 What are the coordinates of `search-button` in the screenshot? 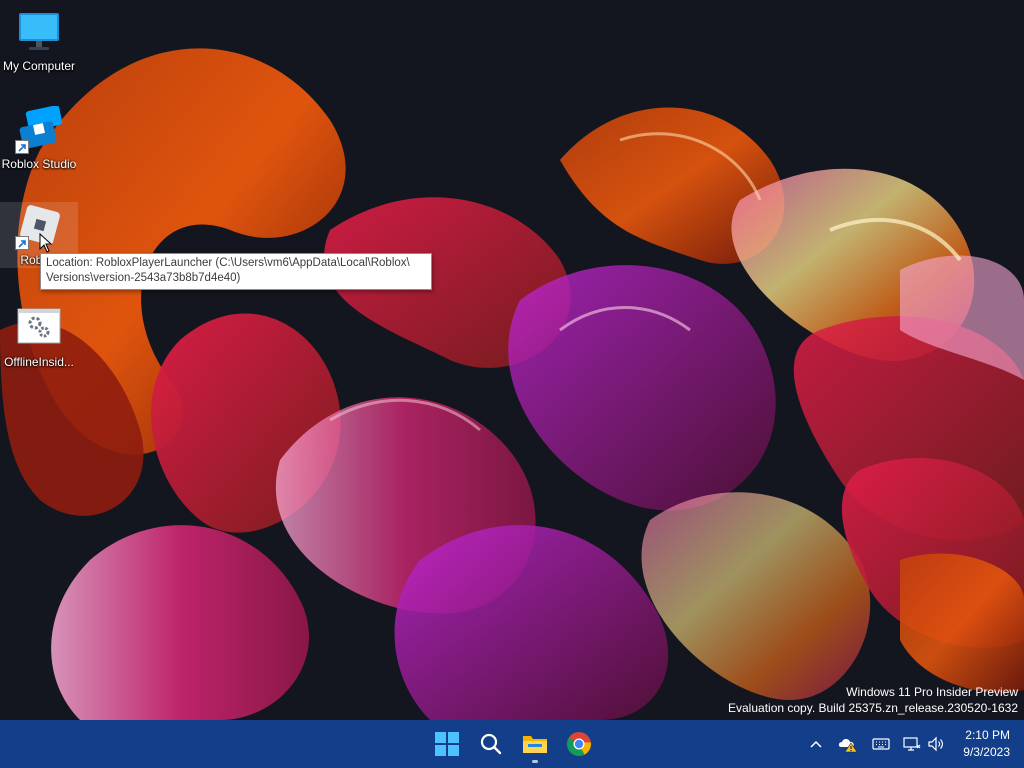 It's located at (491, 744).